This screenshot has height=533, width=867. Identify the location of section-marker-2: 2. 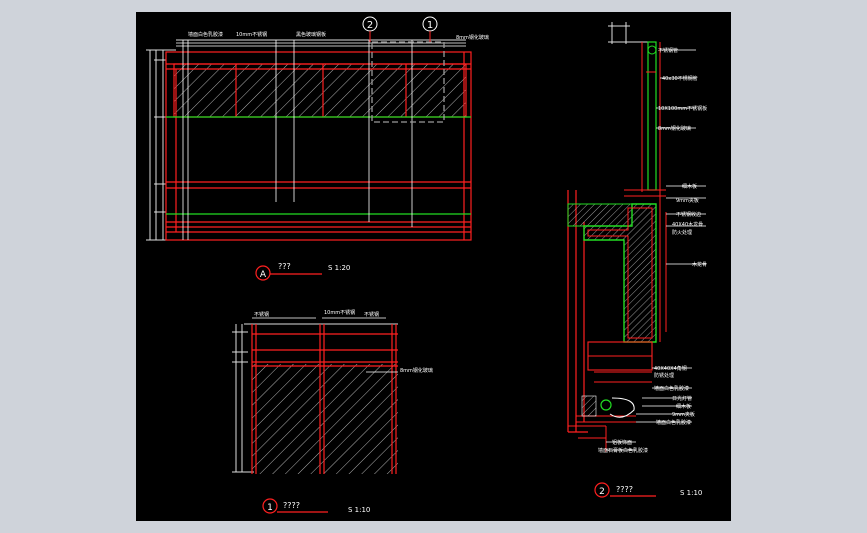
(370, 29).